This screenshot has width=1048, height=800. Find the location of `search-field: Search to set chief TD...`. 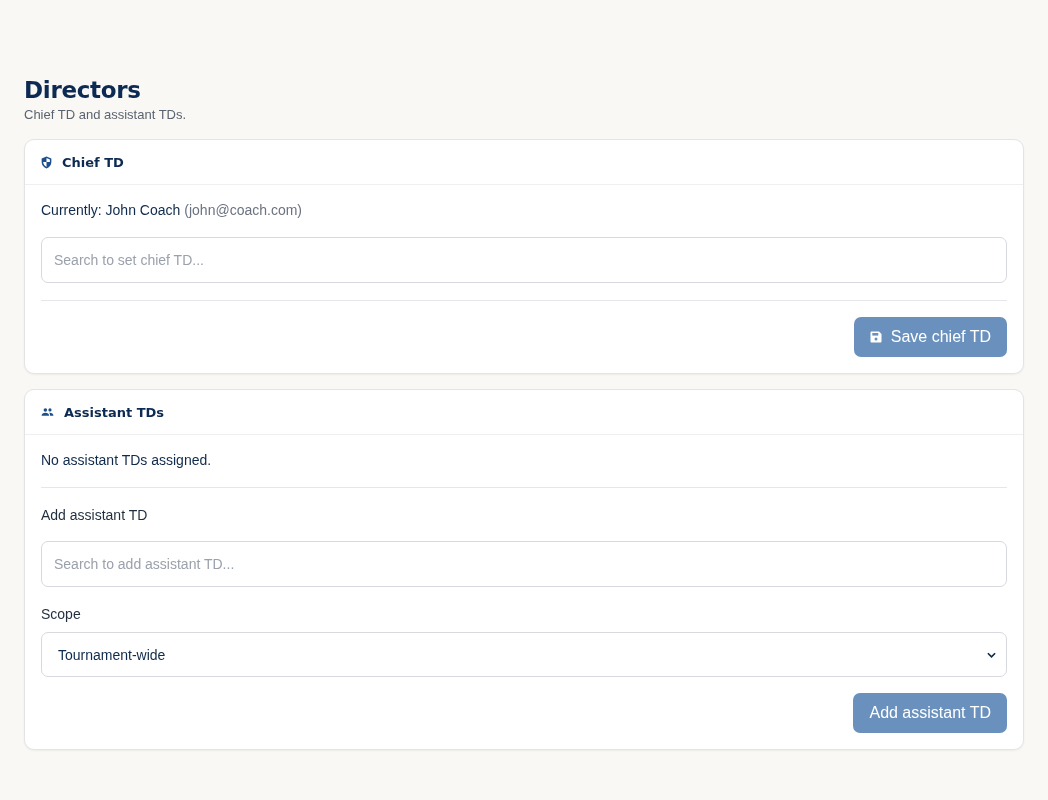

search-field: Search to set chief TD... is located at coordinates (524, 260).